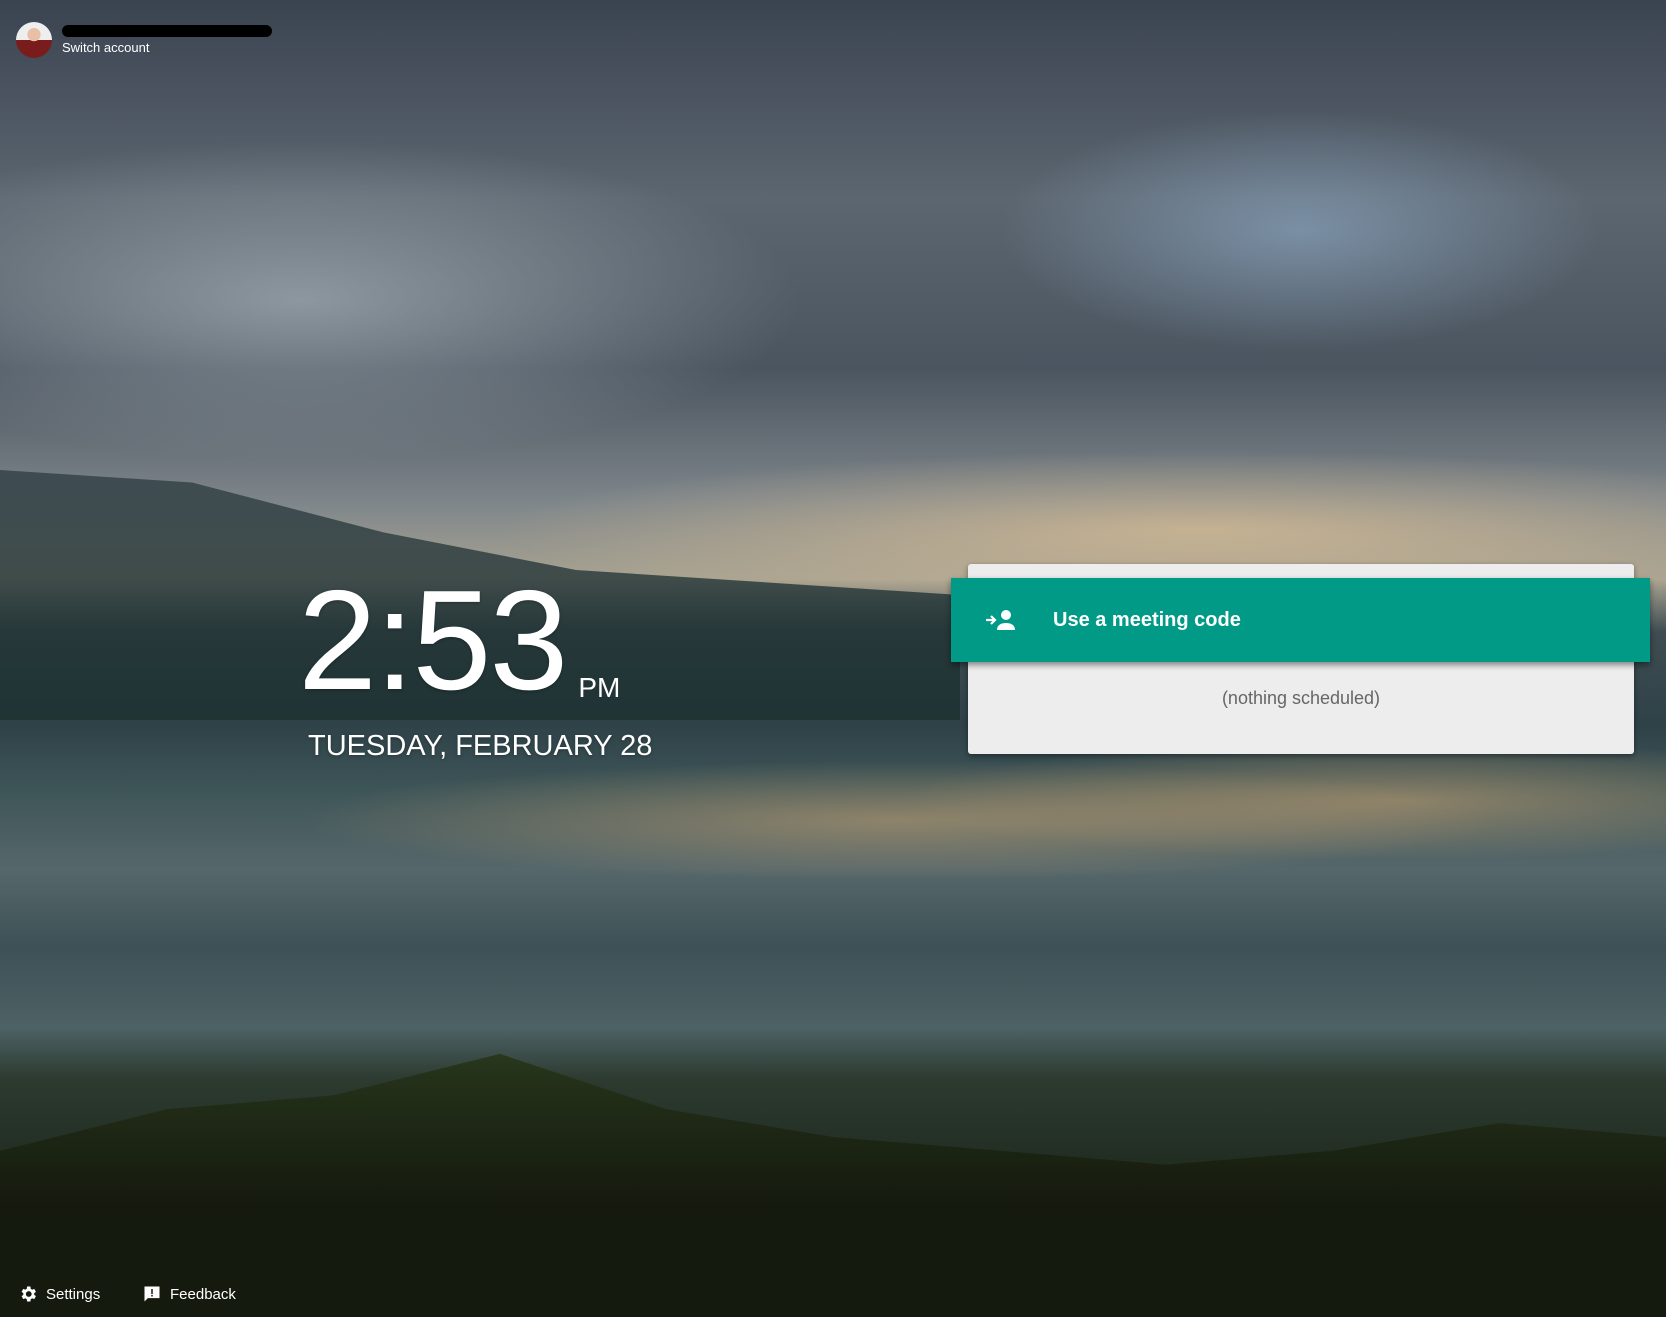 The width and height of the screenshot is (1666, 1317). Describe the element at coordinates (28, 1294) in the screenshot. I see `gear-icon` at that location.